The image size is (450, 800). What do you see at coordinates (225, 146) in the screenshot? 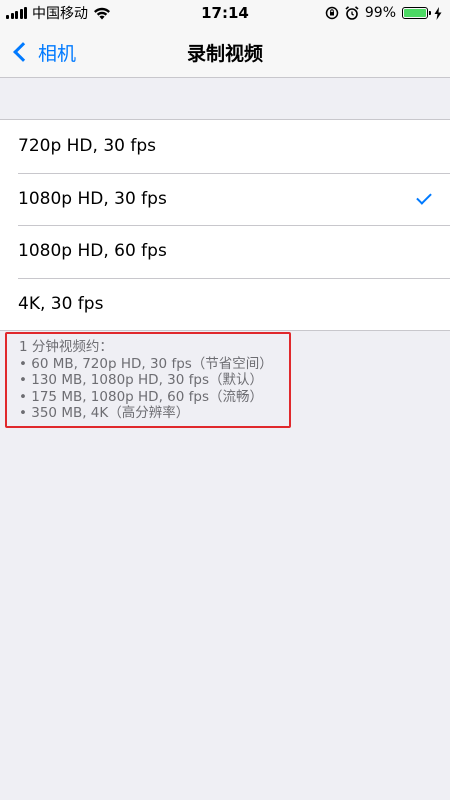
I see `option-720p-30fps: 720p HD, 30 fps` at bounding box center [225, 146].